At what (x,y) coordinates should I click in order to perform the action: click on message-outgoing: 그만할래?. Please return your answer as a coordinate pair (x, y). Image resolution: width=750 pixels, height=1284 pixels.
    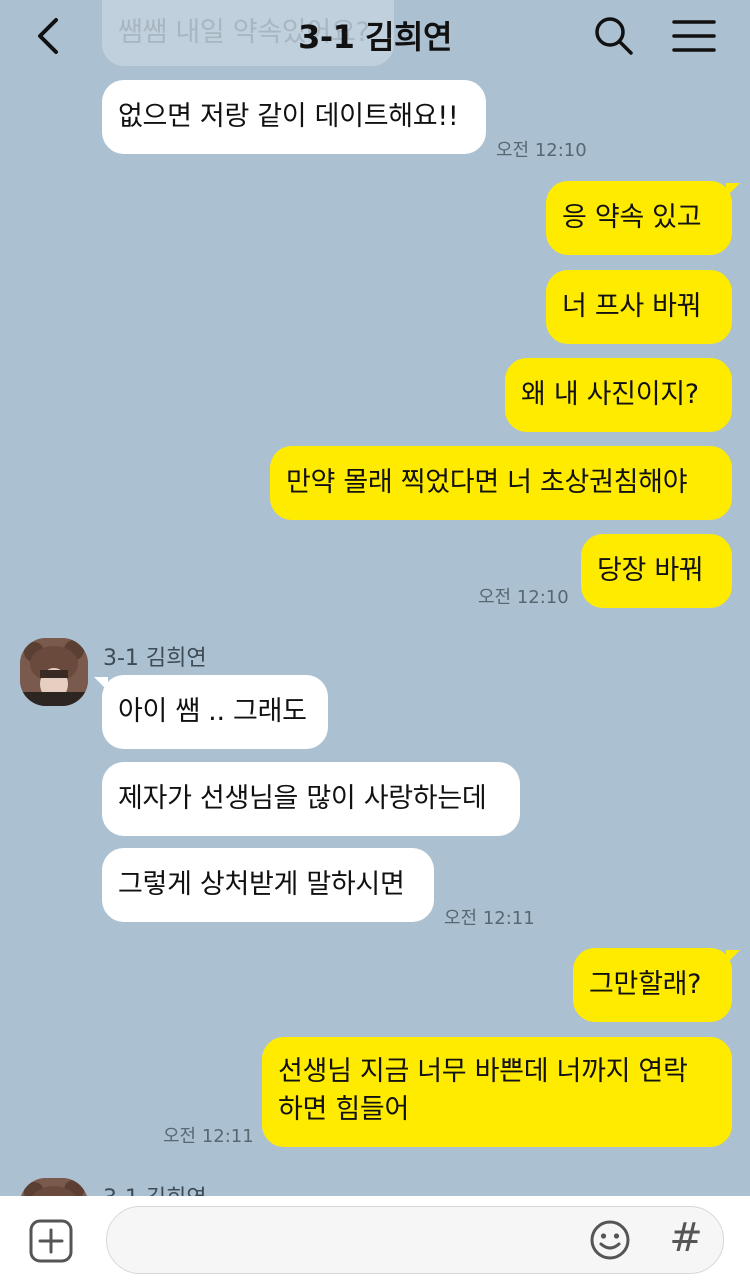
    Looking at the image, I should click on (656, 985).